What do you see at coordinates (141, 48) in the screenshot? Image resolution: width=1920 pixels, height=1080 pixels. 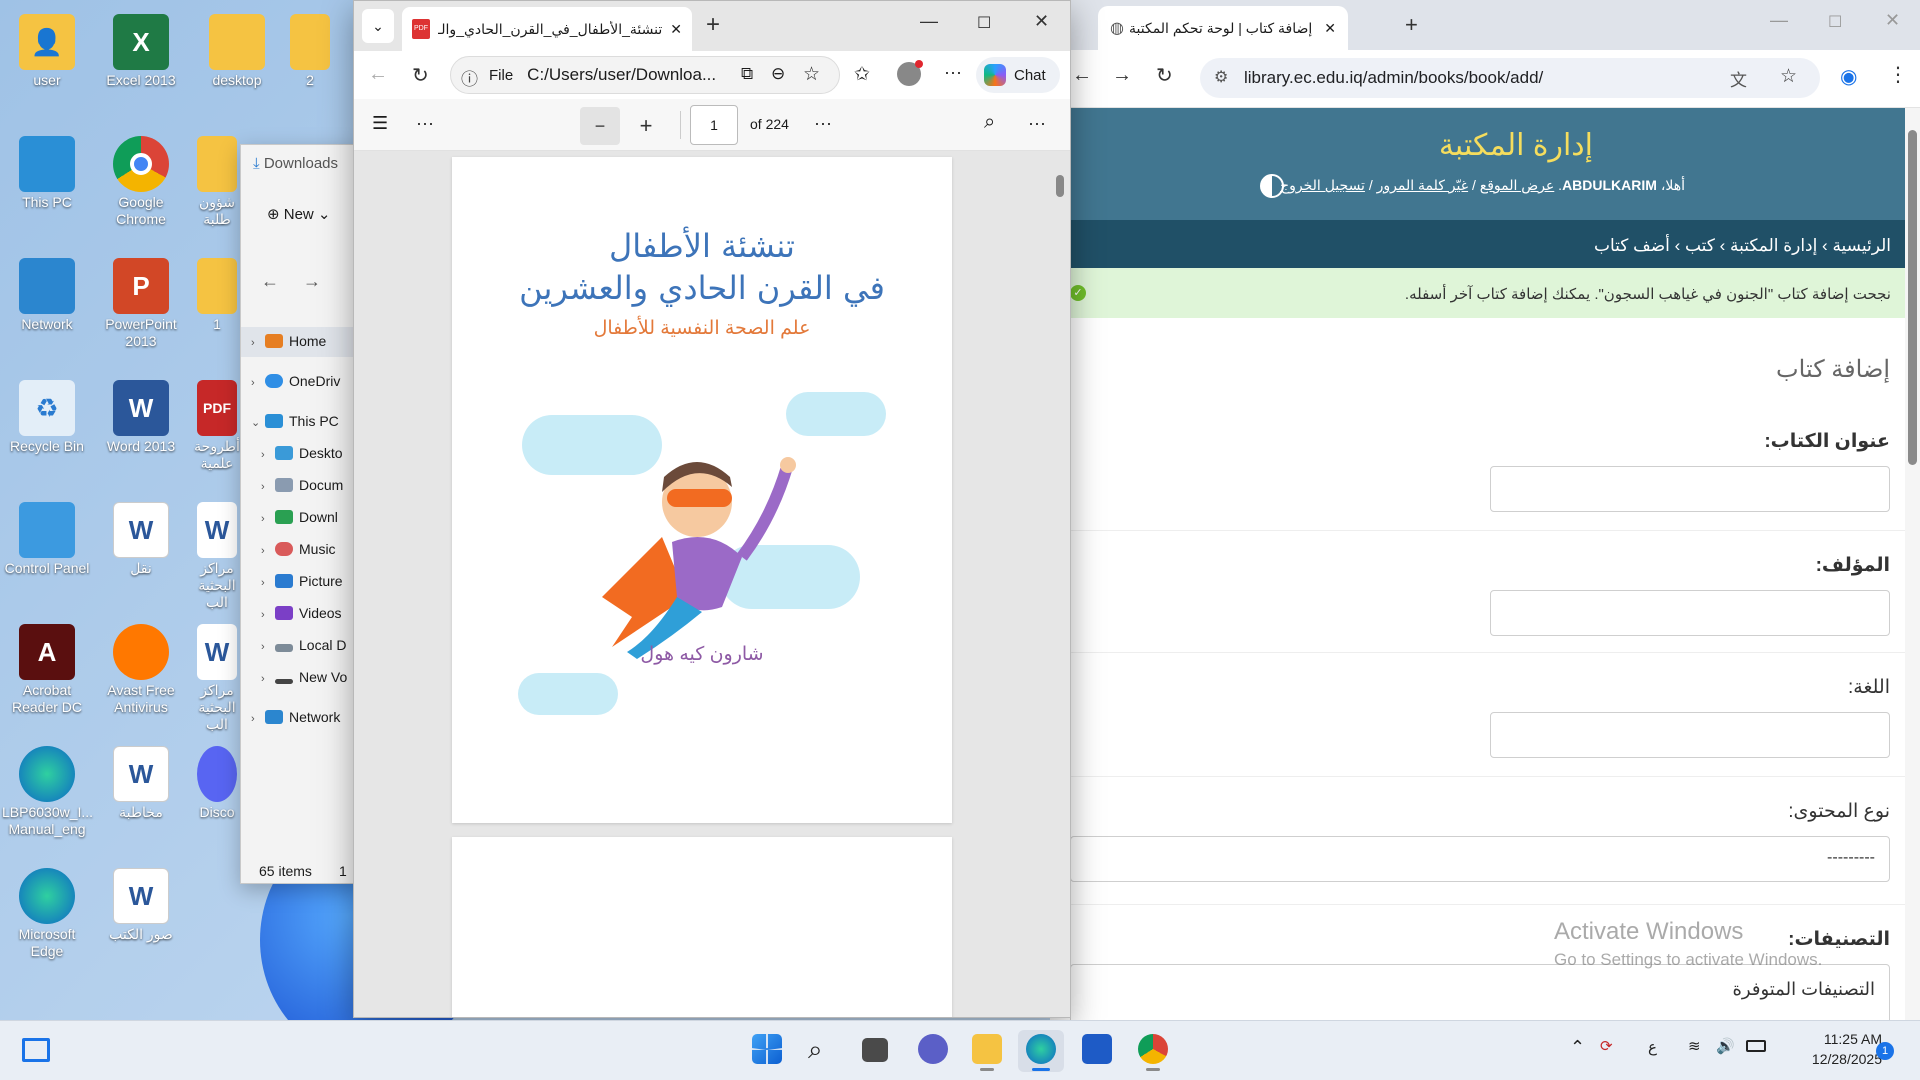 I see `desktop-icon-excel: X Excel 2013` at bounding box center [141, 48].